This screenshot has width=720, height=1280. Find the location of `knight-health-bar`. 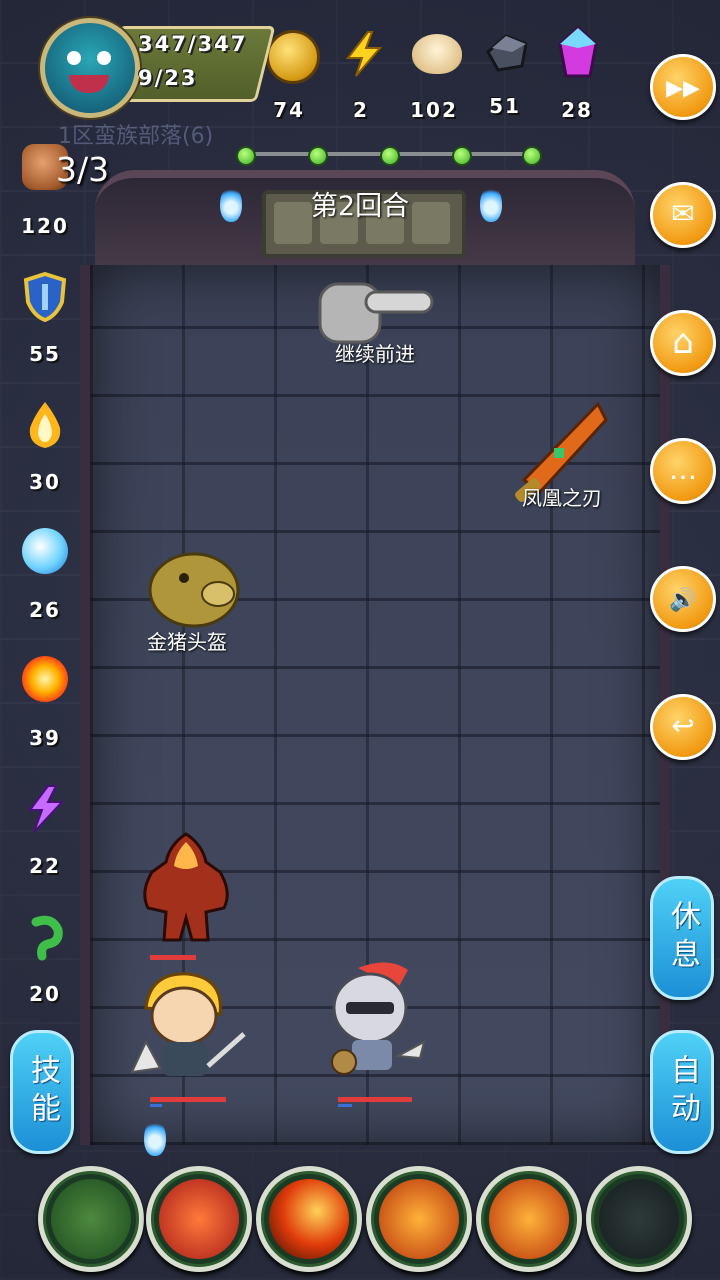

knight-health-bar is located at coordinates (375, 1102).